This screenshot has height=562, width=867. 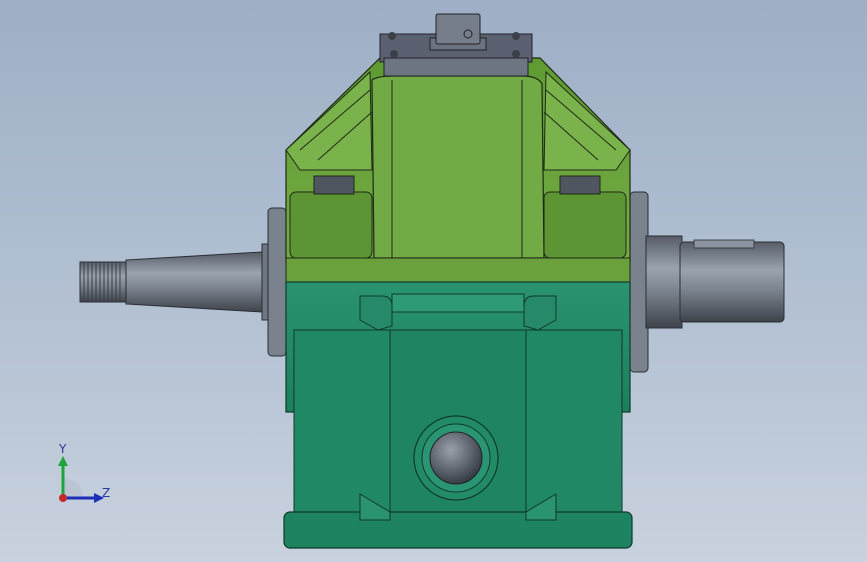 I want to click on top-cover-plate, so click(x=456, y=45).